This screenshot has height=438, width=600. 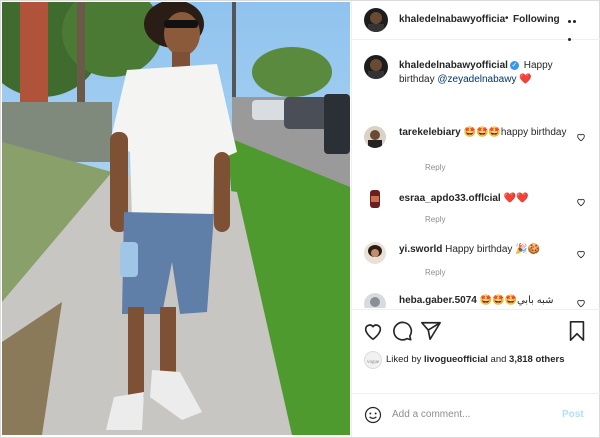 What do you see at coordinates (535, 300) in the screenshot?
I see `comment-text: شبه بابي` at bounding box center [535, 300].